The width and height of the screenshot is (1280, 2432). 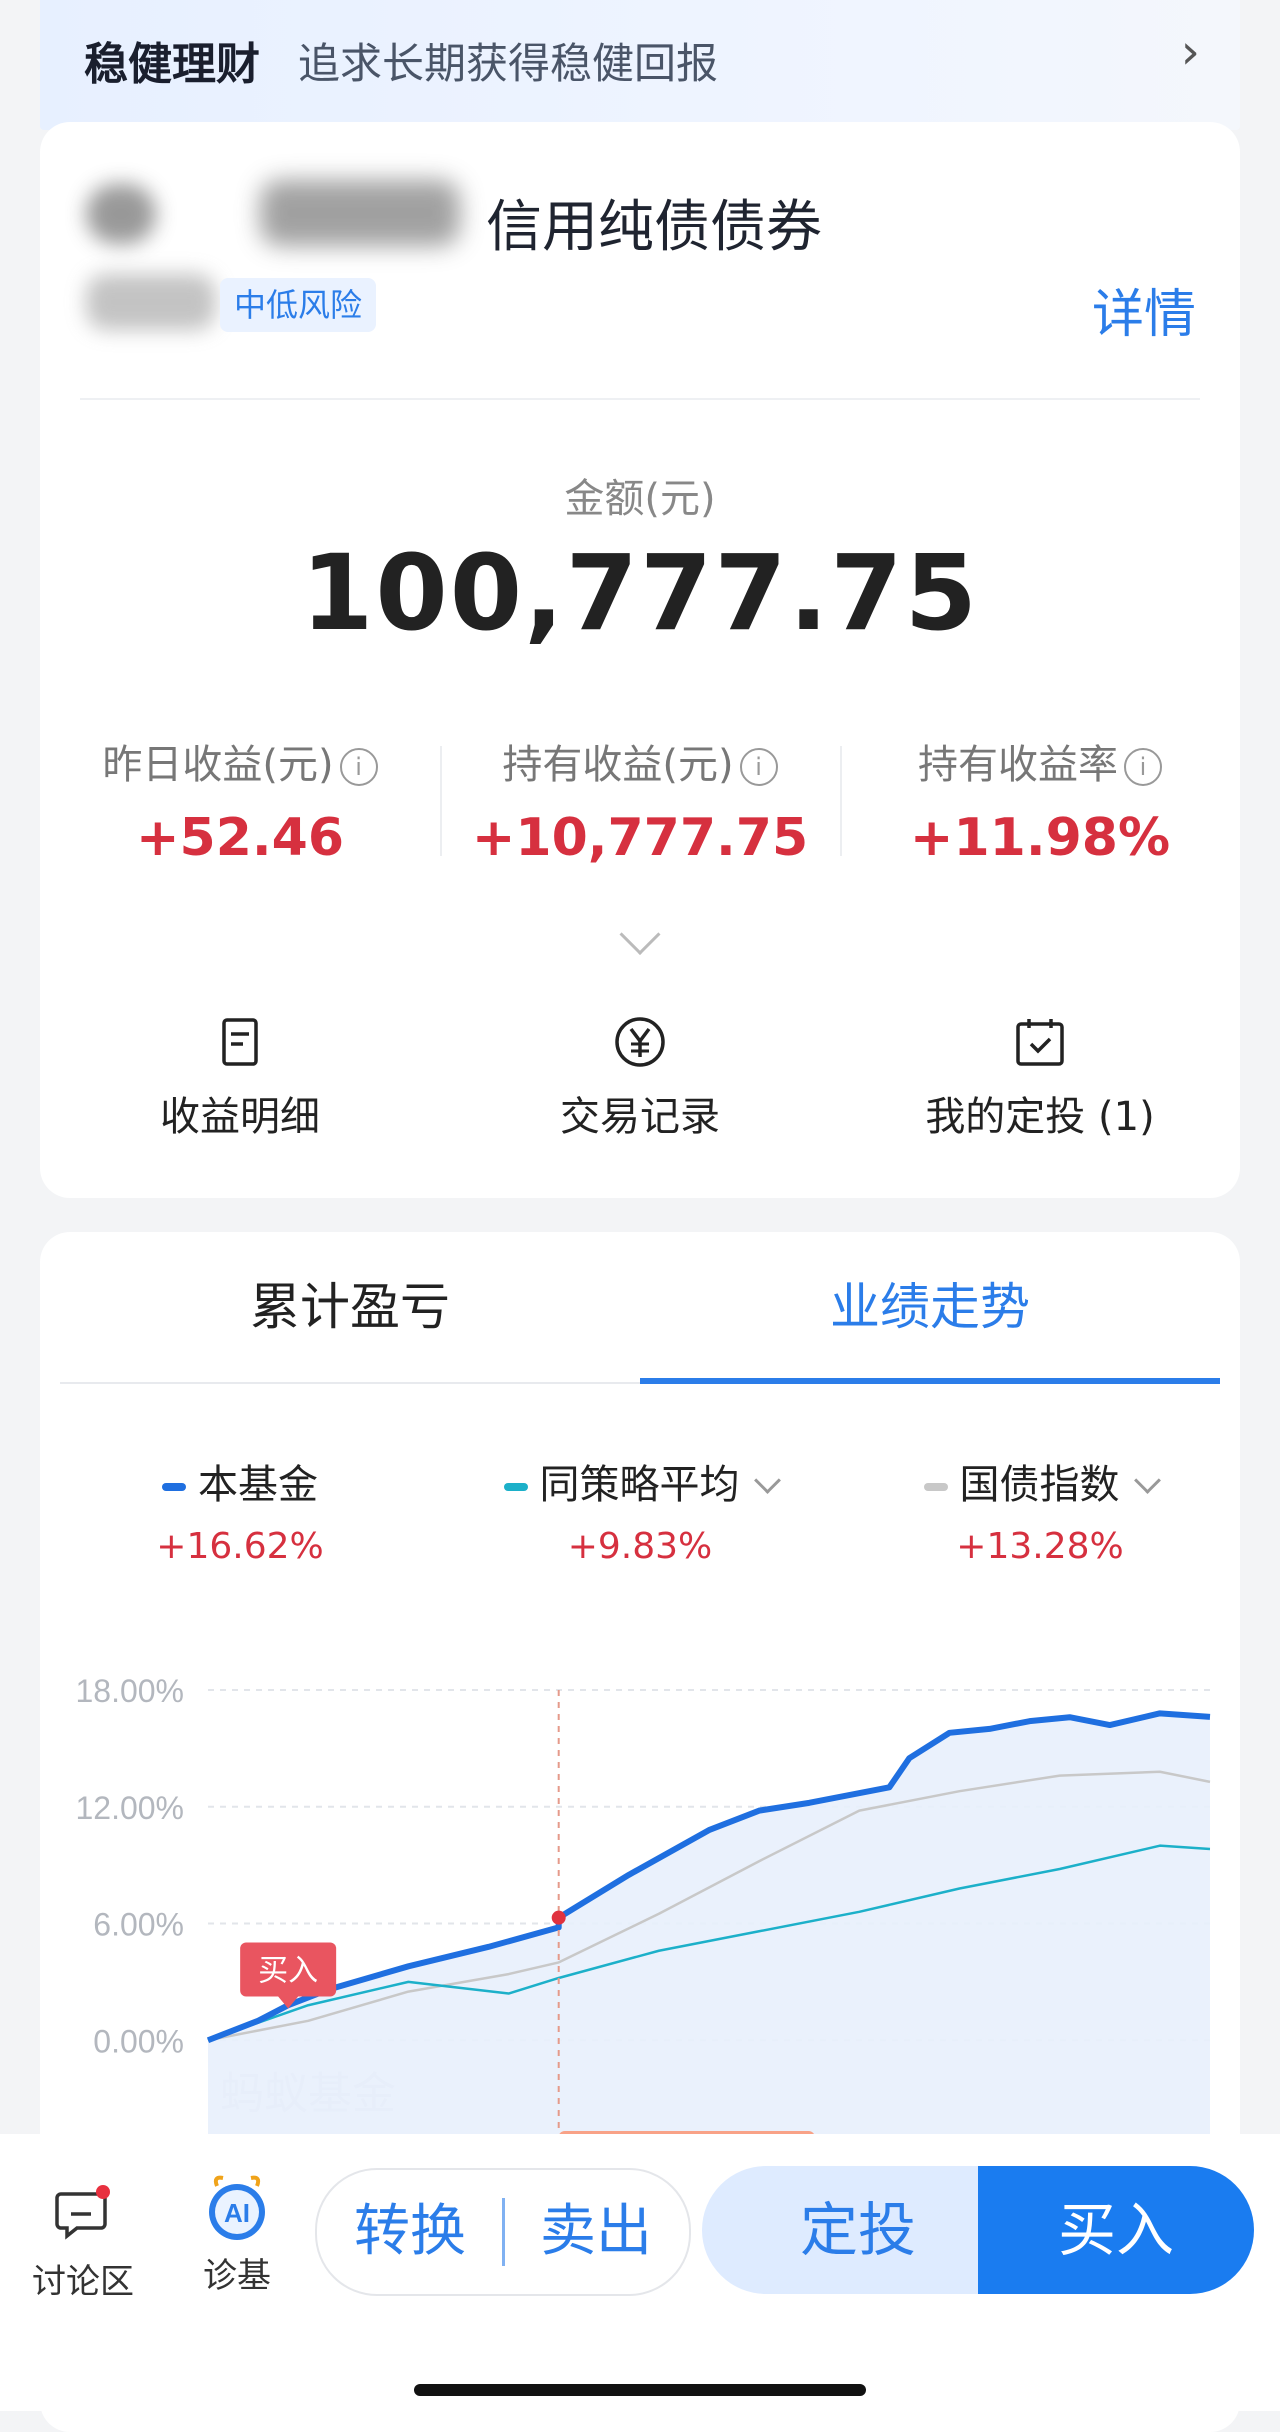 I want to click on legend-pct: +13.28%, so click(x=1040, y=1546).